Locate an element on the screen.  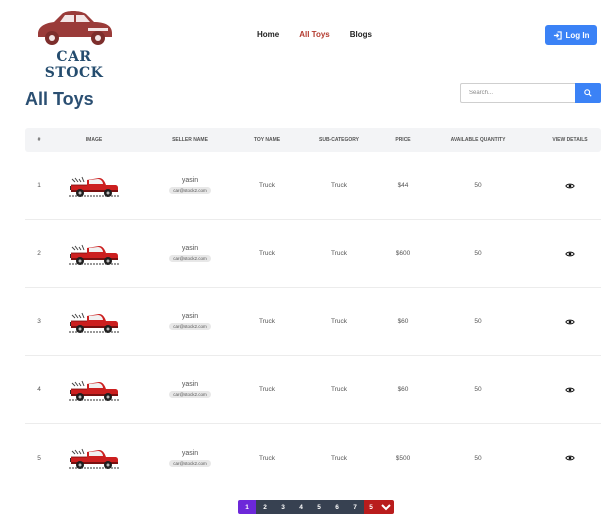
search-input is located at coordinates (517, 93).